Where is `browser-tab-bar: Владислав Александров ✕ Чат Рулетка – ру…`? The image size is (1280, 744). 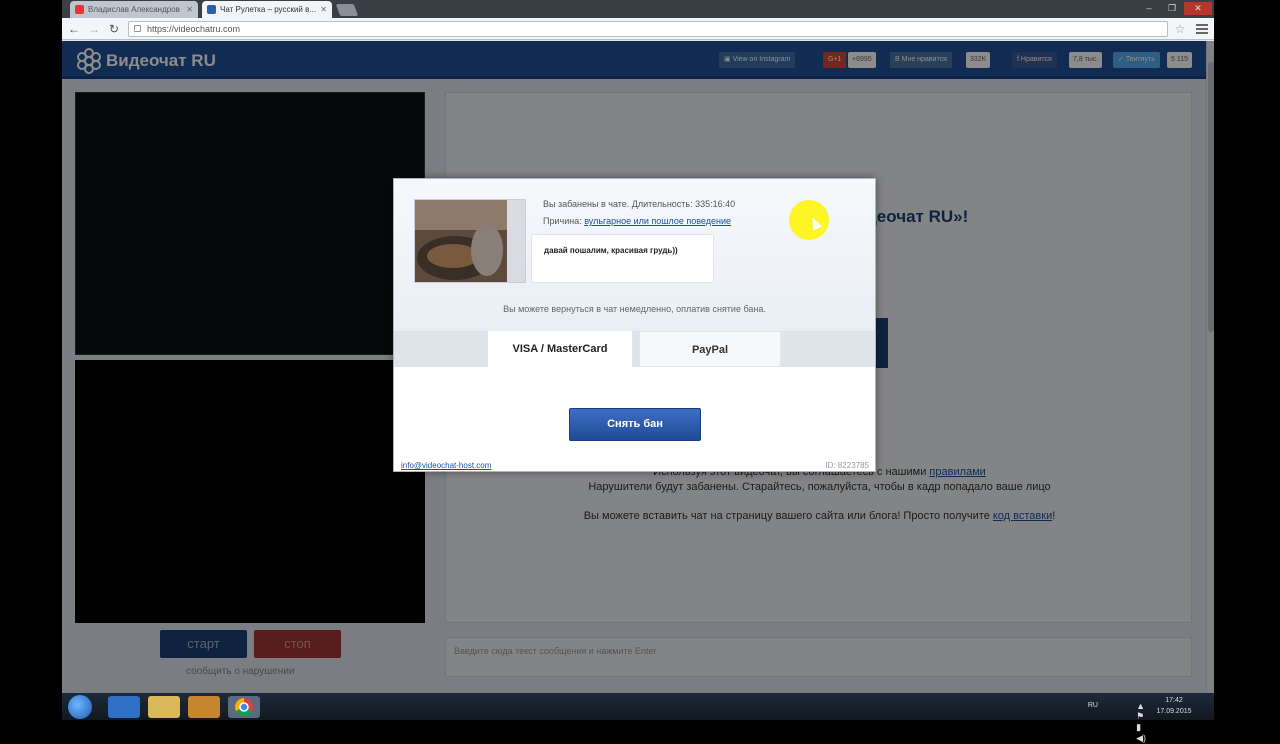
browser-tab-bar: Владислав Александров ✕ Чат Рулетка – ру… is located at coordinates (638, 9).